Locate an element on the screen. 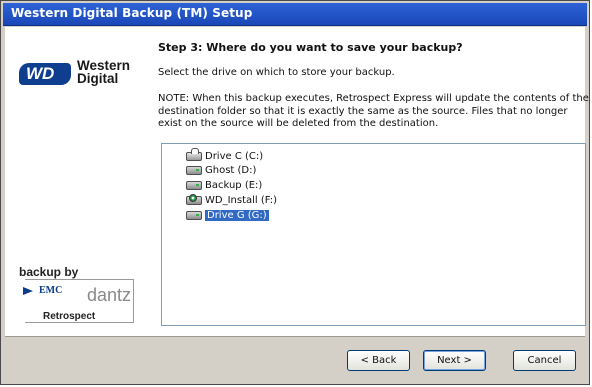 Image resolution: width=592 pixels, height=387 pixels. drive-label: WD_Install (F:) is located at coordinates (241, 200).